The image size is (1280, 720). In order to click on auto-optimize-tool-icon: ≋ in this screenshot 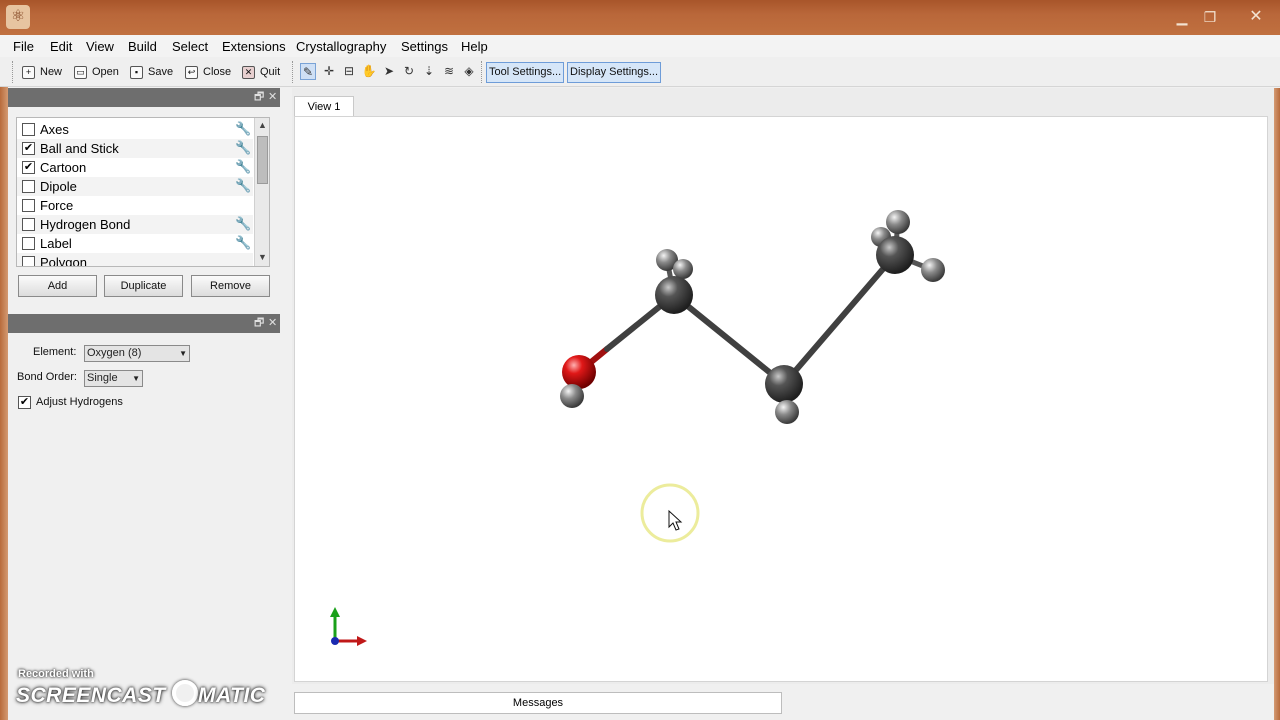, I will do `click(449, 71)`.